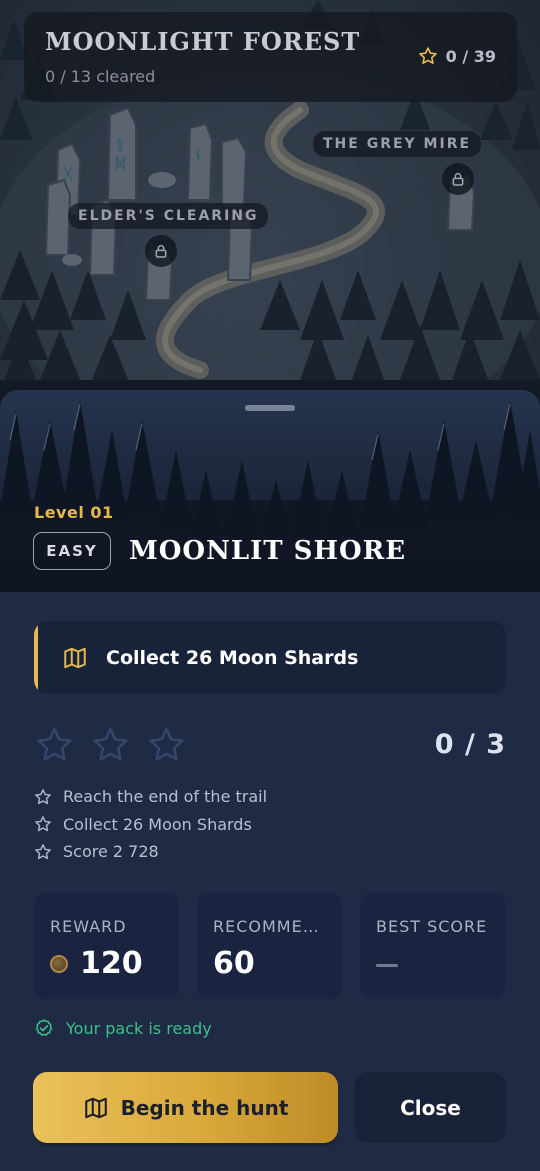 The image size is (540, 1171). I want to click on sheet-grabber, so click(270, 408).